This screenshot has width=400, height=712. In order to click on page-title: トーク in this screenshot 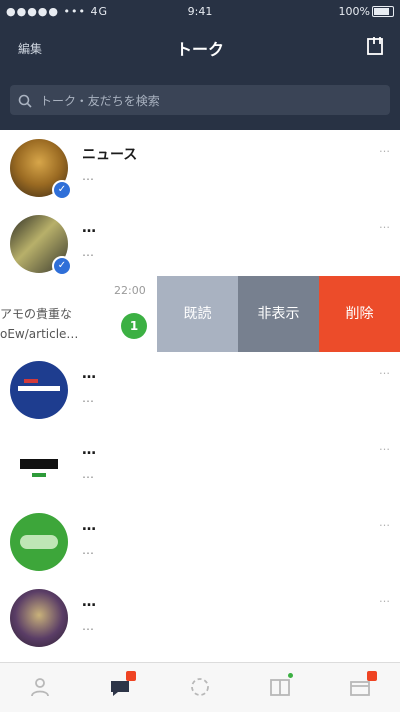, I will do `click(199, 49)`.